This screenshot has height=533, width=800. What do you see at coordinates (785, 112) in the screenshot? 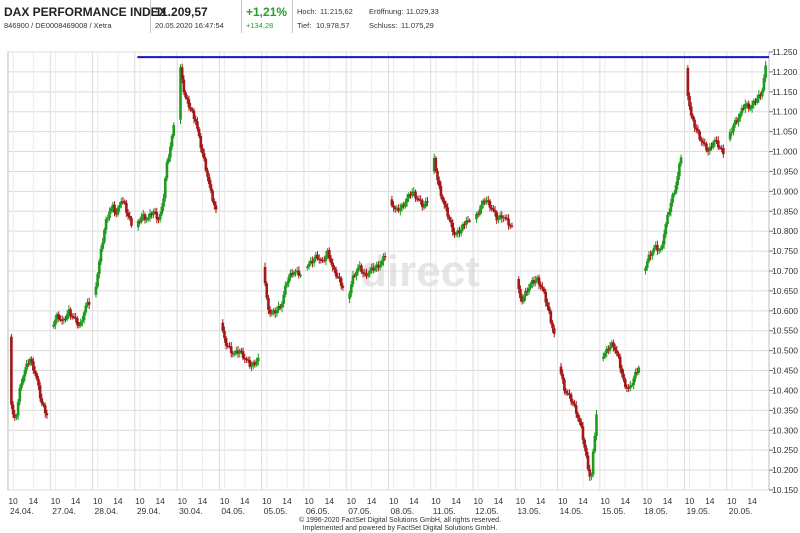
I see `y-tick-label: 11.100` at bounding box center [785, 112].